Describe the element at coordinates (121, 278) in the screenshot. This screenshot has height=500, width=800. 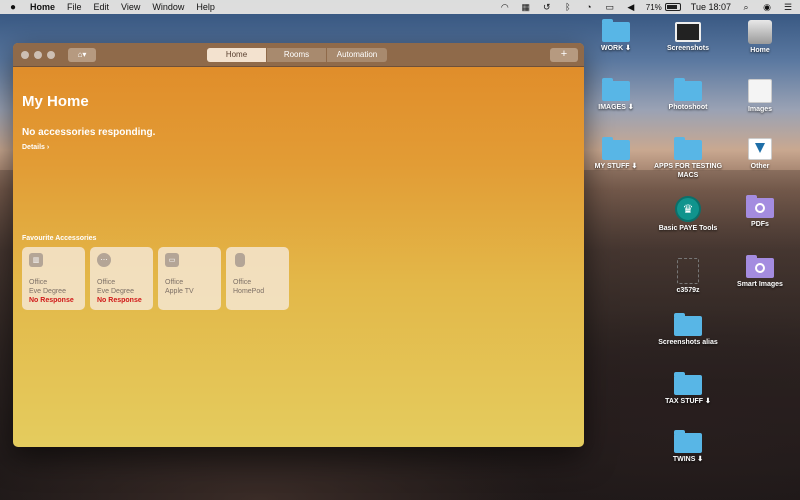
I see `accessory-tile: ⋯ Office Eve Degree No Response` at that location.